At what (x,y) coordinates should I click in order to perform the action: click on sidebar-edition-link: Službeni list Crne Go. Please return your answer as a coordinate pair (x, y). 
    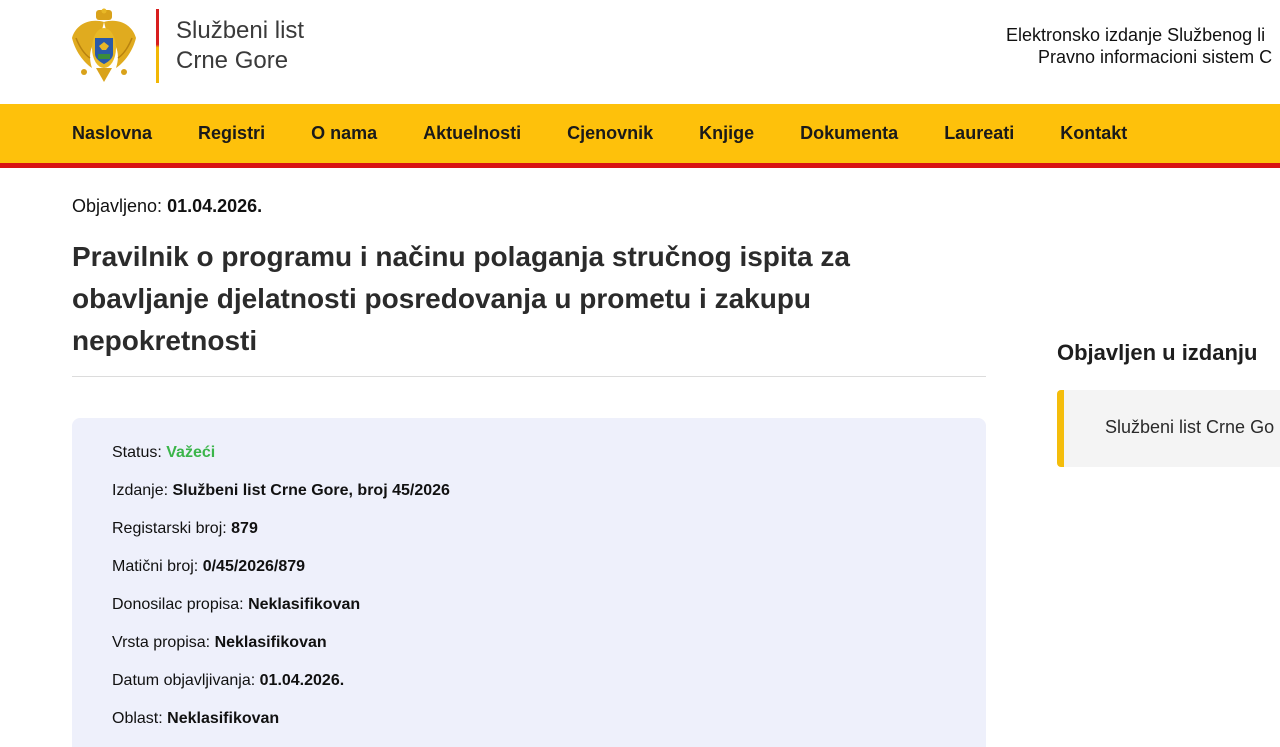
    Looking at the image, I should click on (1168, 428).